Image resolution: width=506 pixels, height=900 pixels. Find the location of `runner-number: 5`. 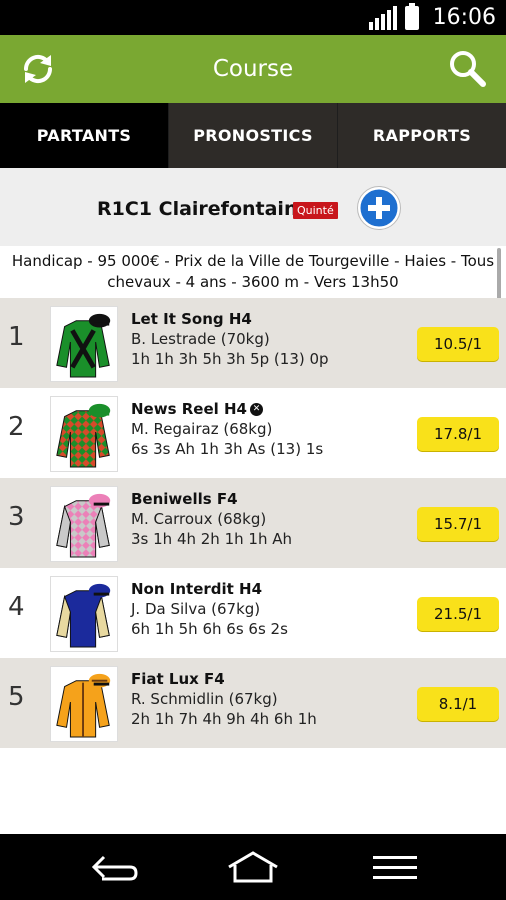

runner-number: 5 is located at coordinates (16, 697).